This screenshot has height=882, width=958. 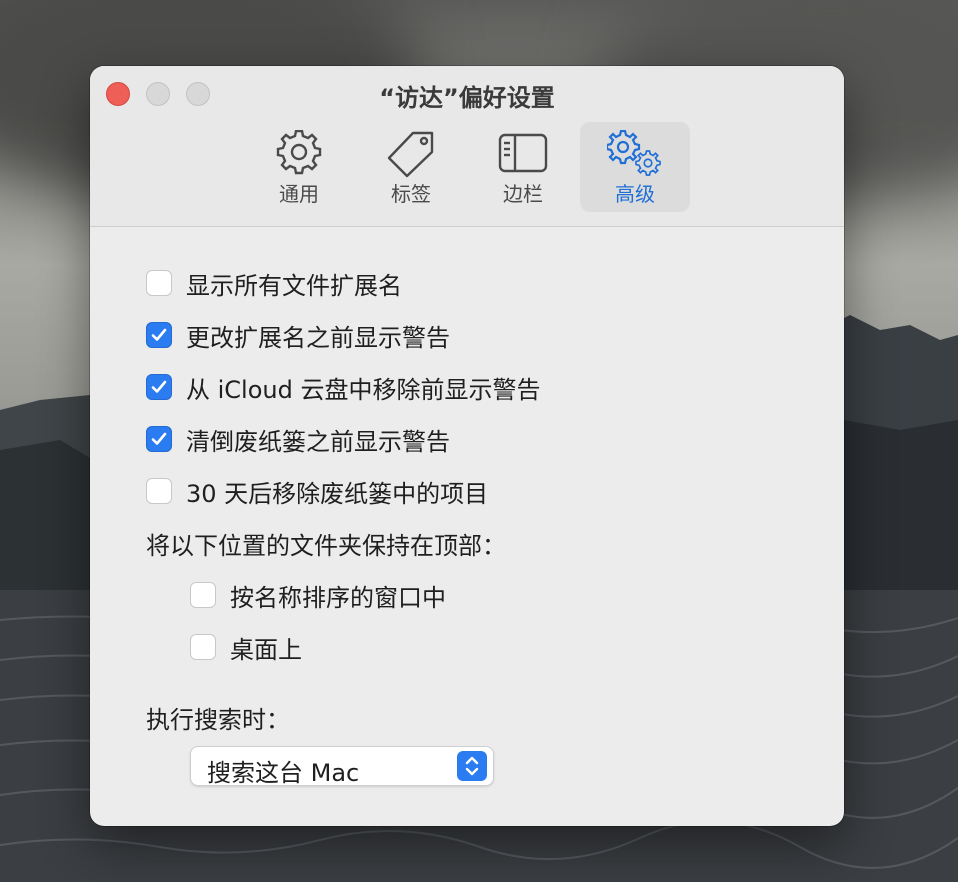 I want to click on option-remove-trash-30-days: 30 天后移除废纸篓中的项目, so click(x=317, y=492).